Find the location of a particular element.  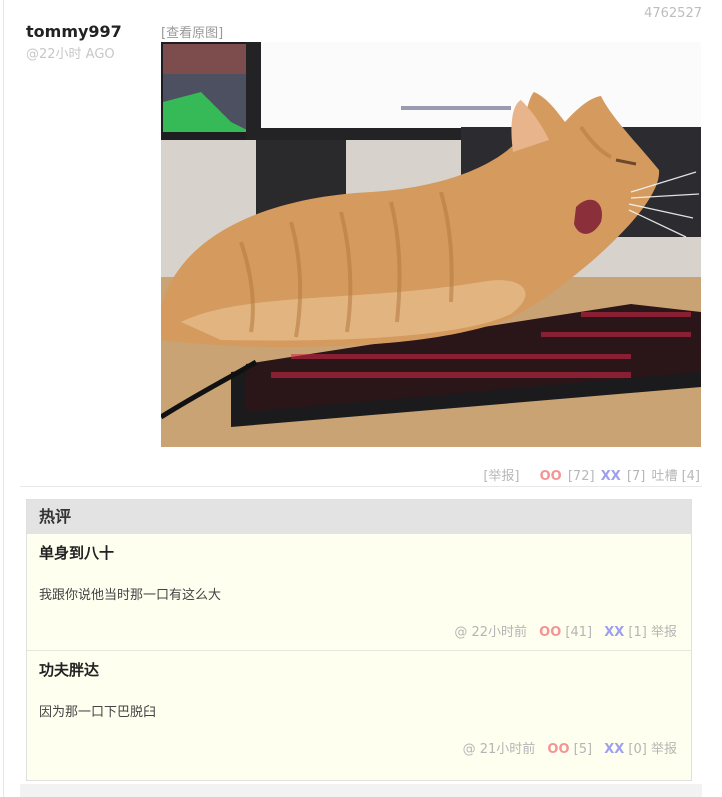

comment-text: 我跟你说他当时那一口有这么大 is located at coordinates (130, 595).